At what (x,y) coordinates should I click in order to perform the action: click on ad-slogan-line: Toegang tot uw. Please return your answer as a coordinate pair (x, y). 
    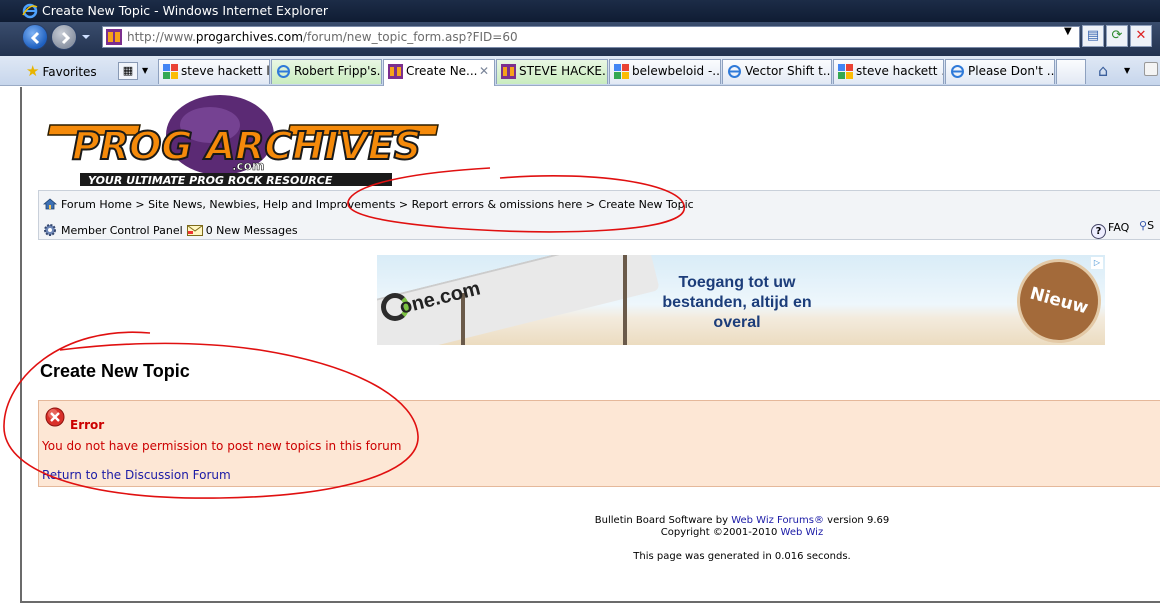
    Looking at the image, I should click on (737, 282).